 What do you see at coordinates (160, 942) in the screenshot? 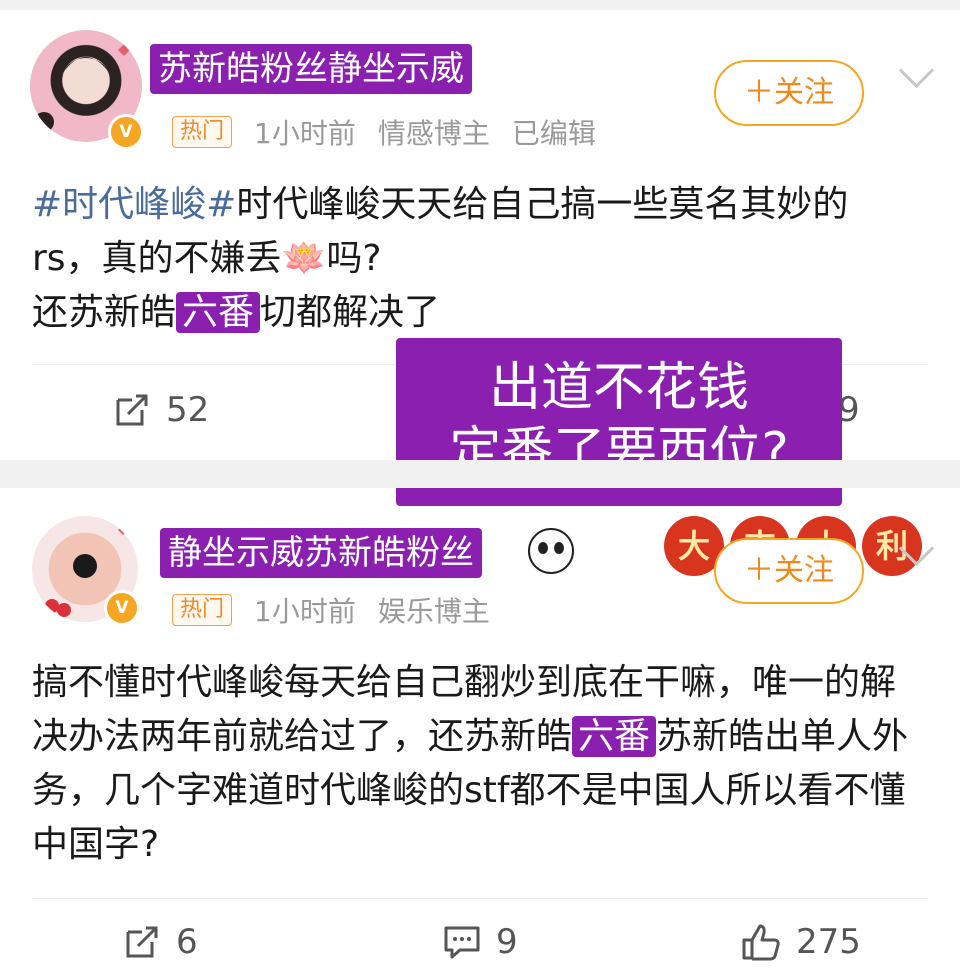
I see `repost-button: 6` at bounding box center [160, 942].